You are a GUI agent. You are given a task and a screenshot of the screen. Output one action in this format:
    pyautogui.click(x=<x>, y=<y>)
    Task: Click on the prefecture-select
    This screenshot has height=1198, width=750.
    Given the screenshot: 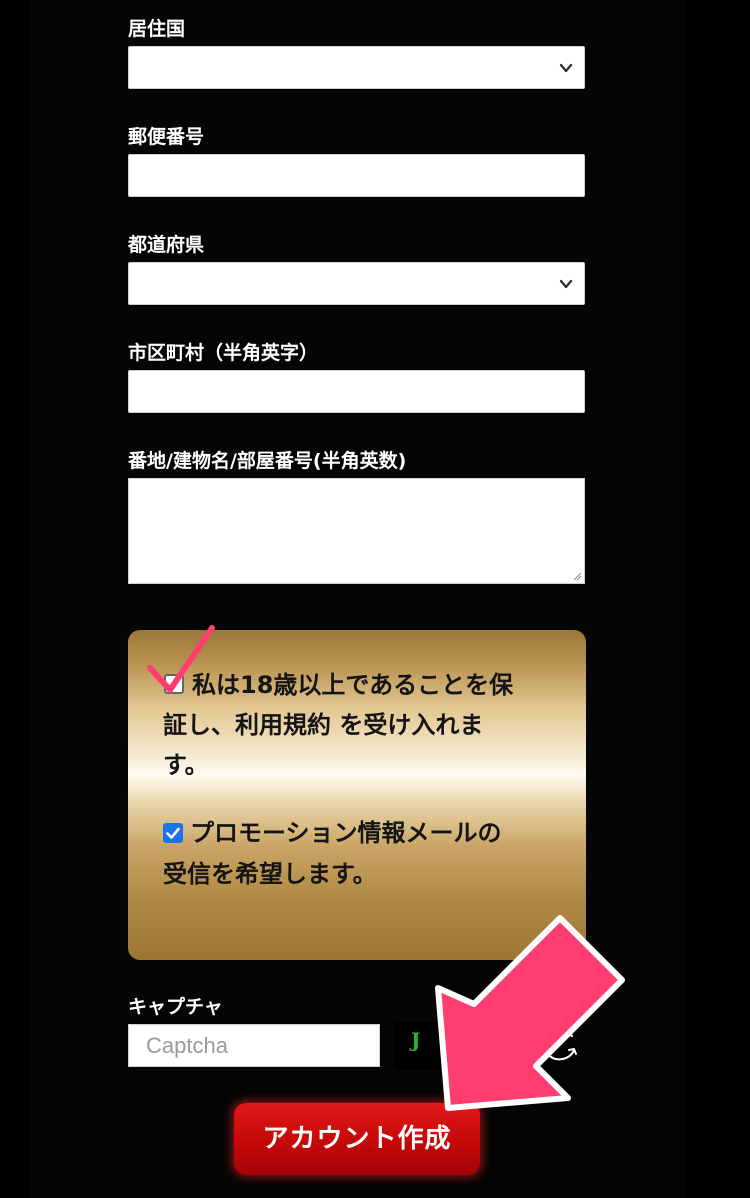 What is the action you would take?
    pyautogui.click(x=356, y=283)
    